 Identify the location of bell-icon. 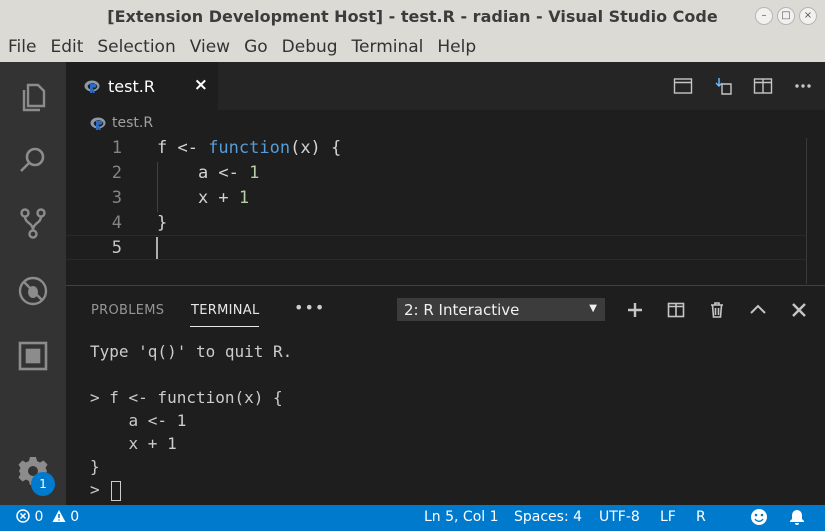
(797, 519).